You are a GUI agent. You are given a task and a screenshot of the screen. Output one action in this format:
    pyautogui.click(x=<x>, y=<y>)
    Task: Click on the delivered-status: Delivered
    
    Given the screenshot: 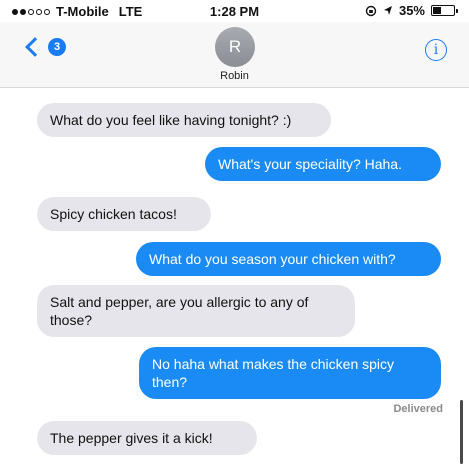 What is the action you would take?
    pyautogui.click(x=418, y=409)
    